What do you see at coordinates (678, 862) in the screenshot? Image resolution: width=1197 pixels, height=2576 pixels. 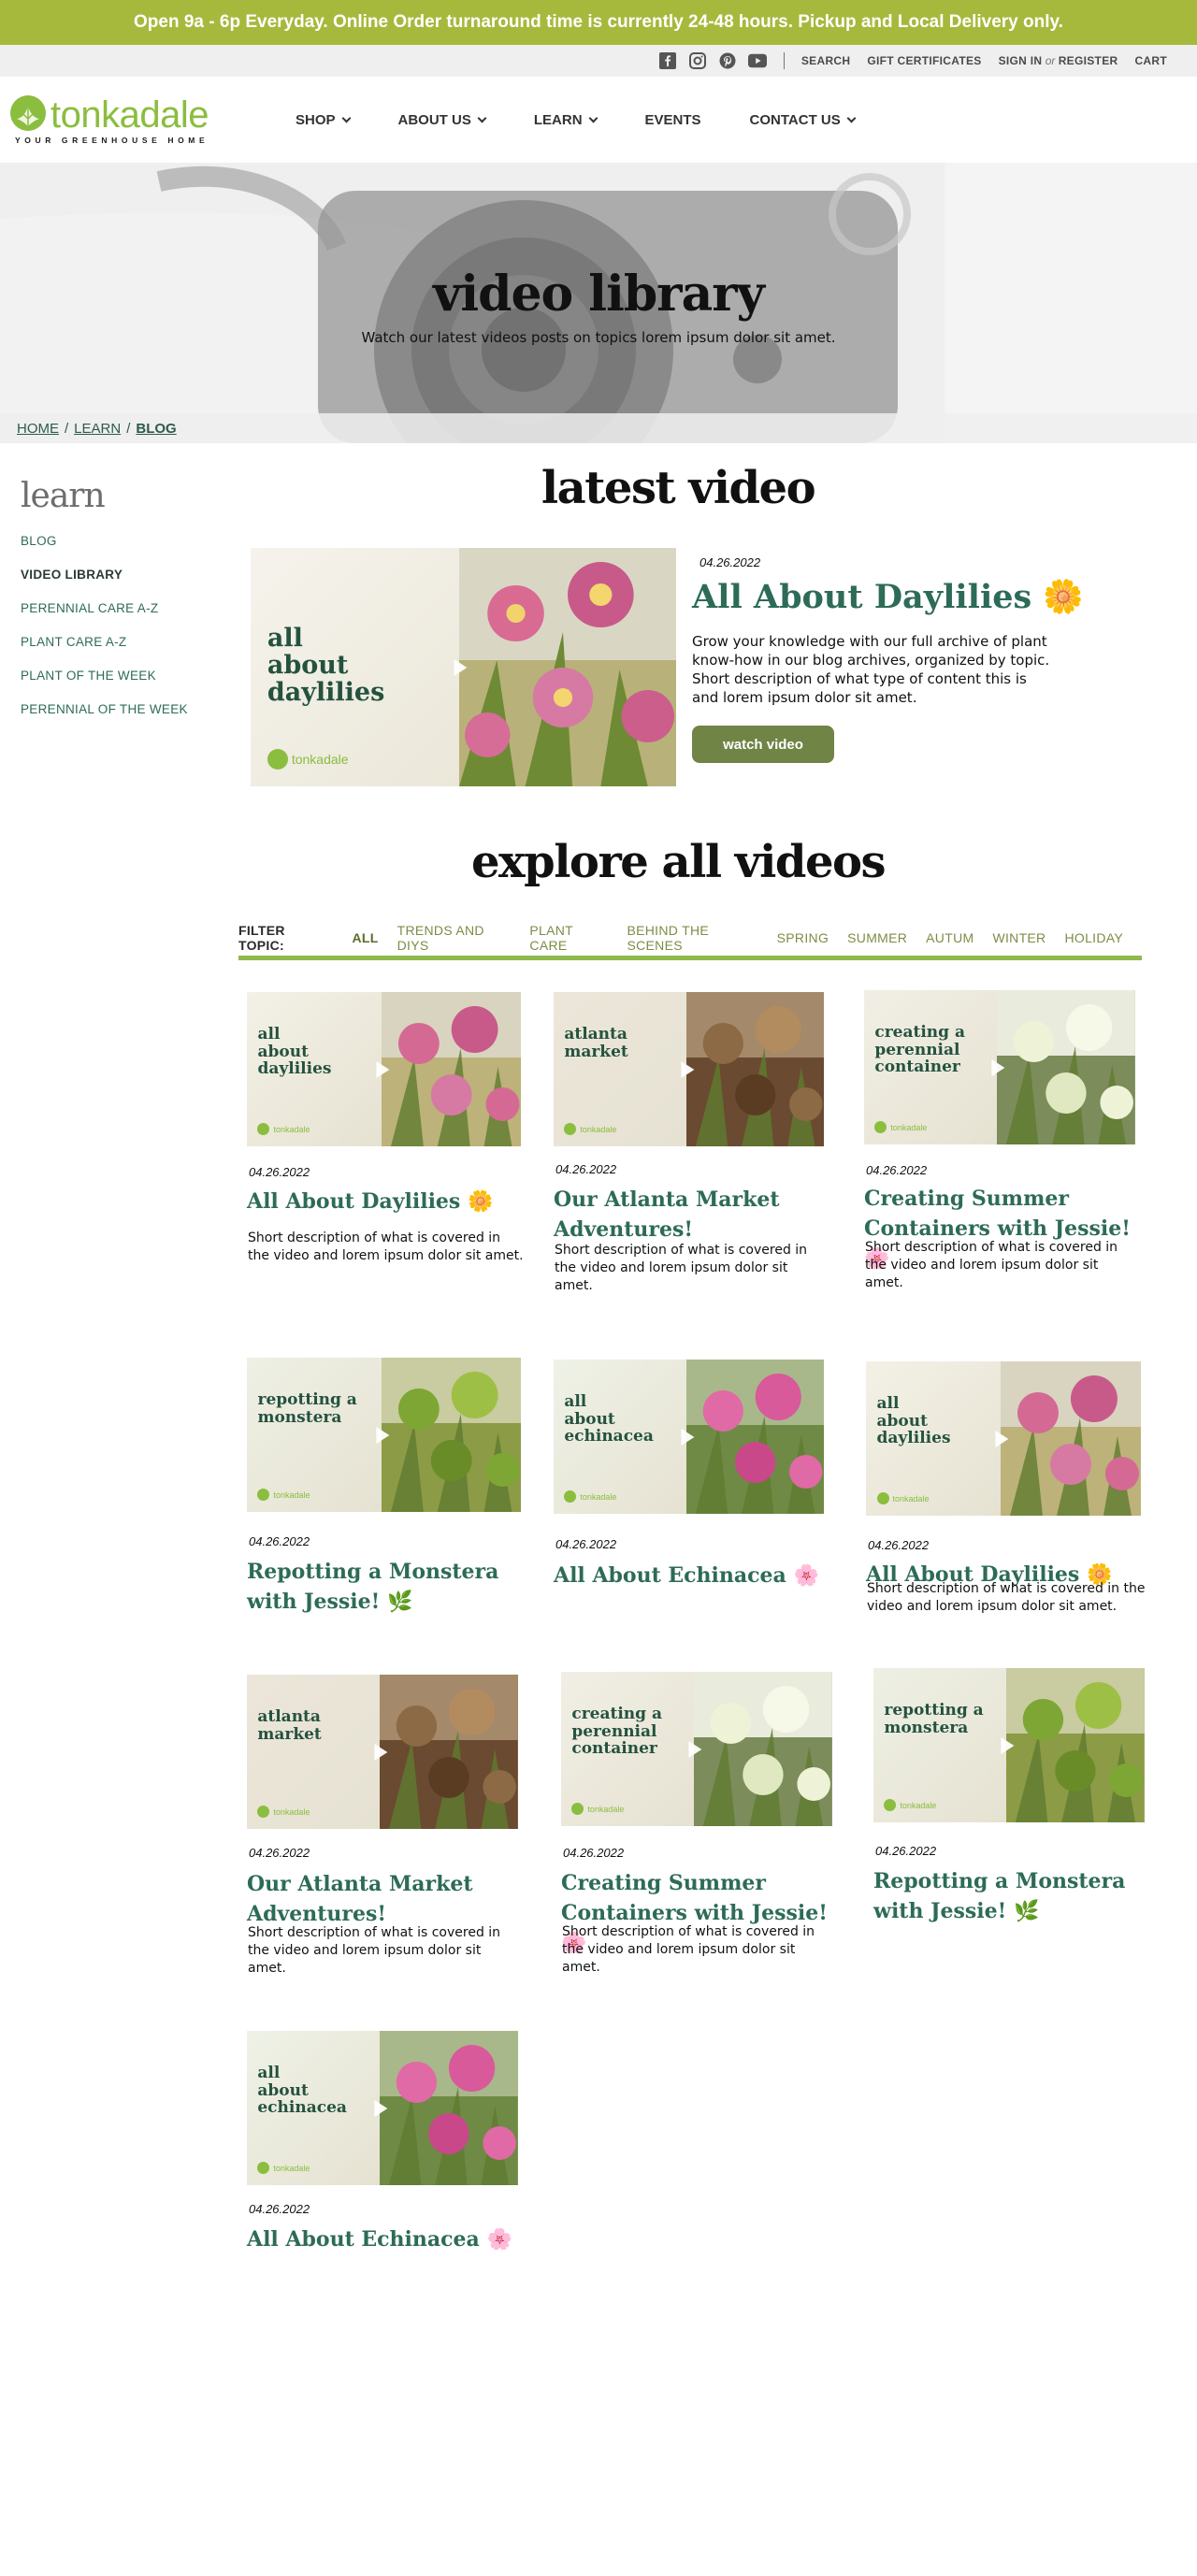 I see `explore-videos-heading: explore all videos` at bounding box center [678, 862].